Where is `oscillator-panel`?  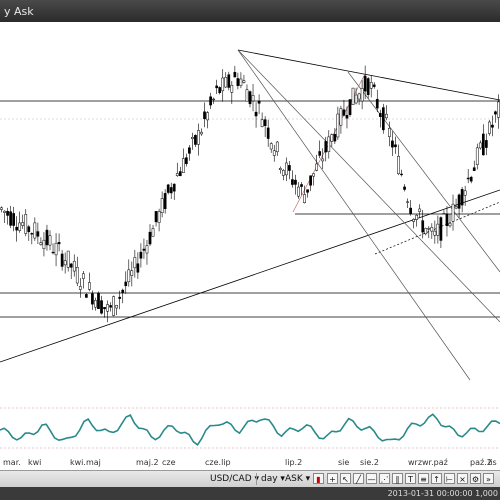 oscillator-panel is located at coordinates (250, 430).